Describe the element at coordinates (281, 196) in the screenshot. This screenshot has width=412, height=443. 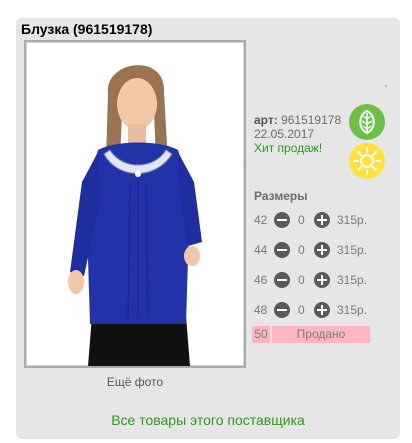
I see `sizes-heading: Размеры` at that location.